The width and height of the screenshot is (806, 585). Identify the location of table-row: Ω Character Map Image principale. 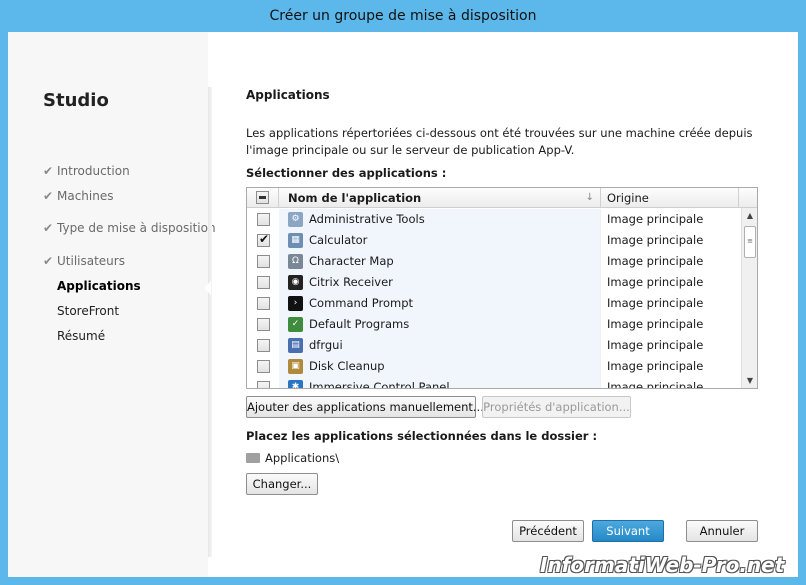
(494, 261).